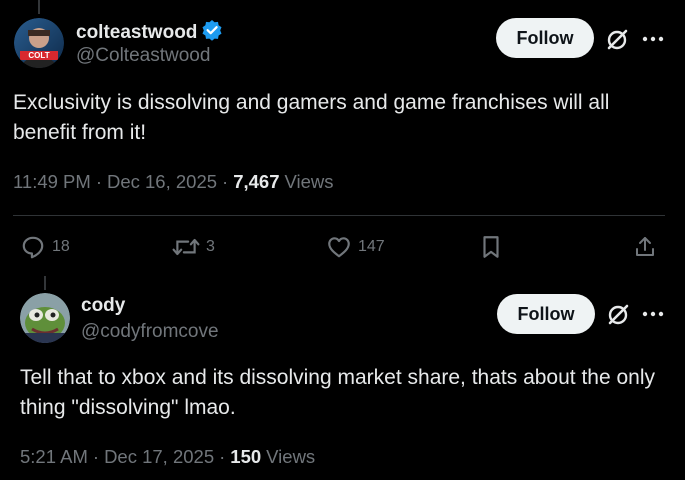 The width and height of the screenshot is (685, 480). Describe the element at coordinates (150, 332) in the screenshot. I see `handle: @codyfromcove` at that location.